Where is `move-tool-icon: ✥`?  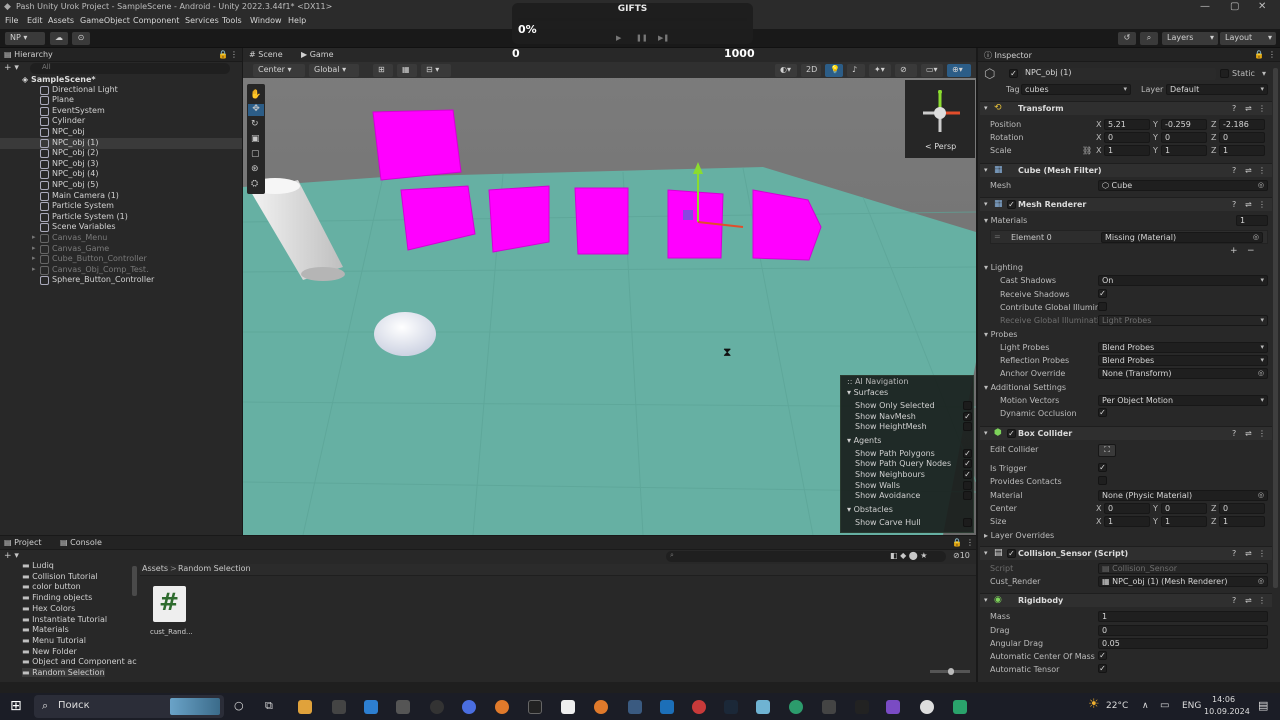
move-tool-icon: ✥ is located at coordinates (256, 110).